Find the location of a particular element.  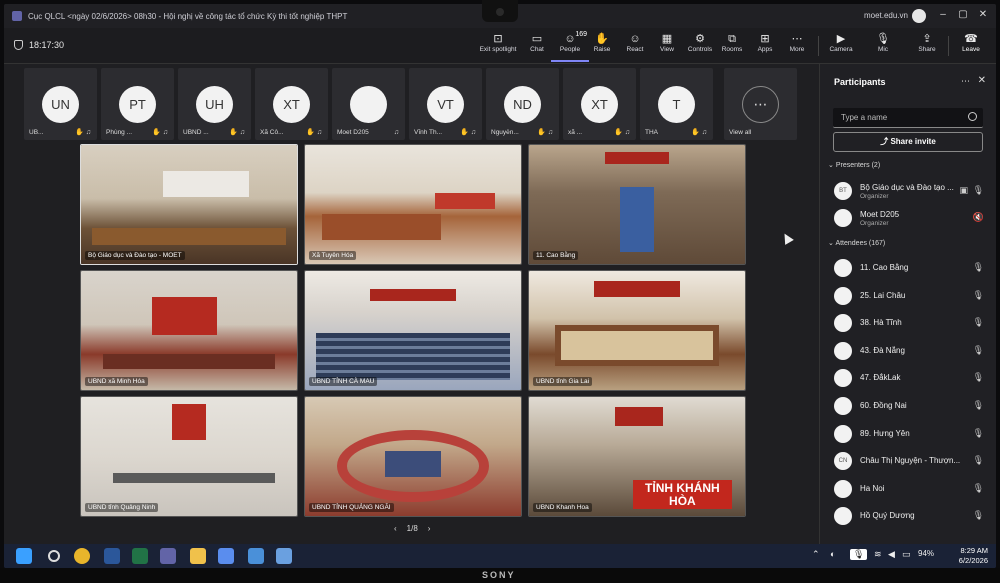

search-input: Type a name is located at coordinates (908, 118).